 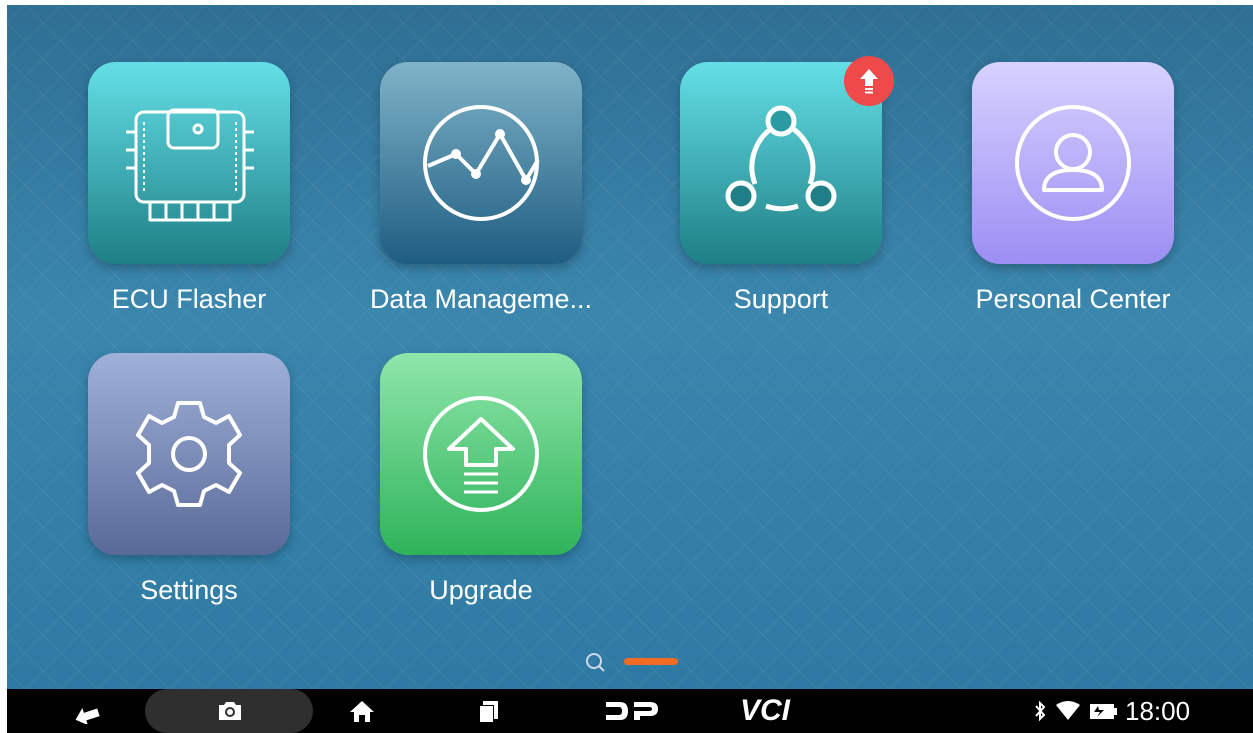 I want to click on home-button, so click(x=362, y=711).